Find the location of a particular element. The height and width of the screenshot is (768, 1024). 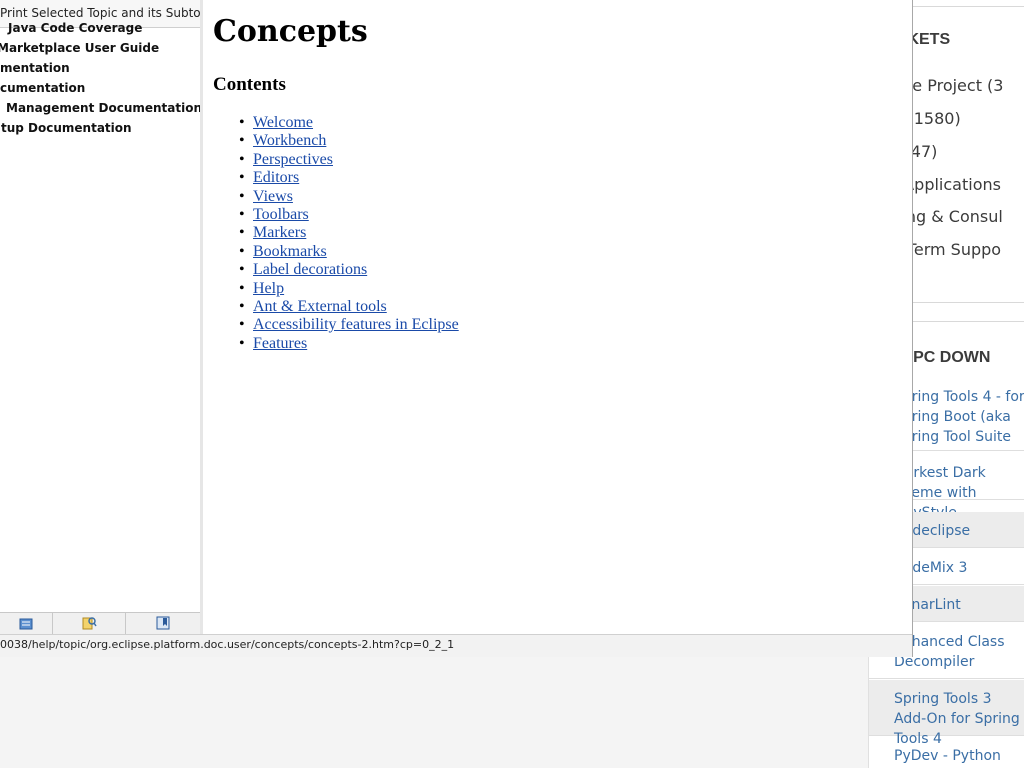

list-item: Toolbars is located at coordinates (349, 215).